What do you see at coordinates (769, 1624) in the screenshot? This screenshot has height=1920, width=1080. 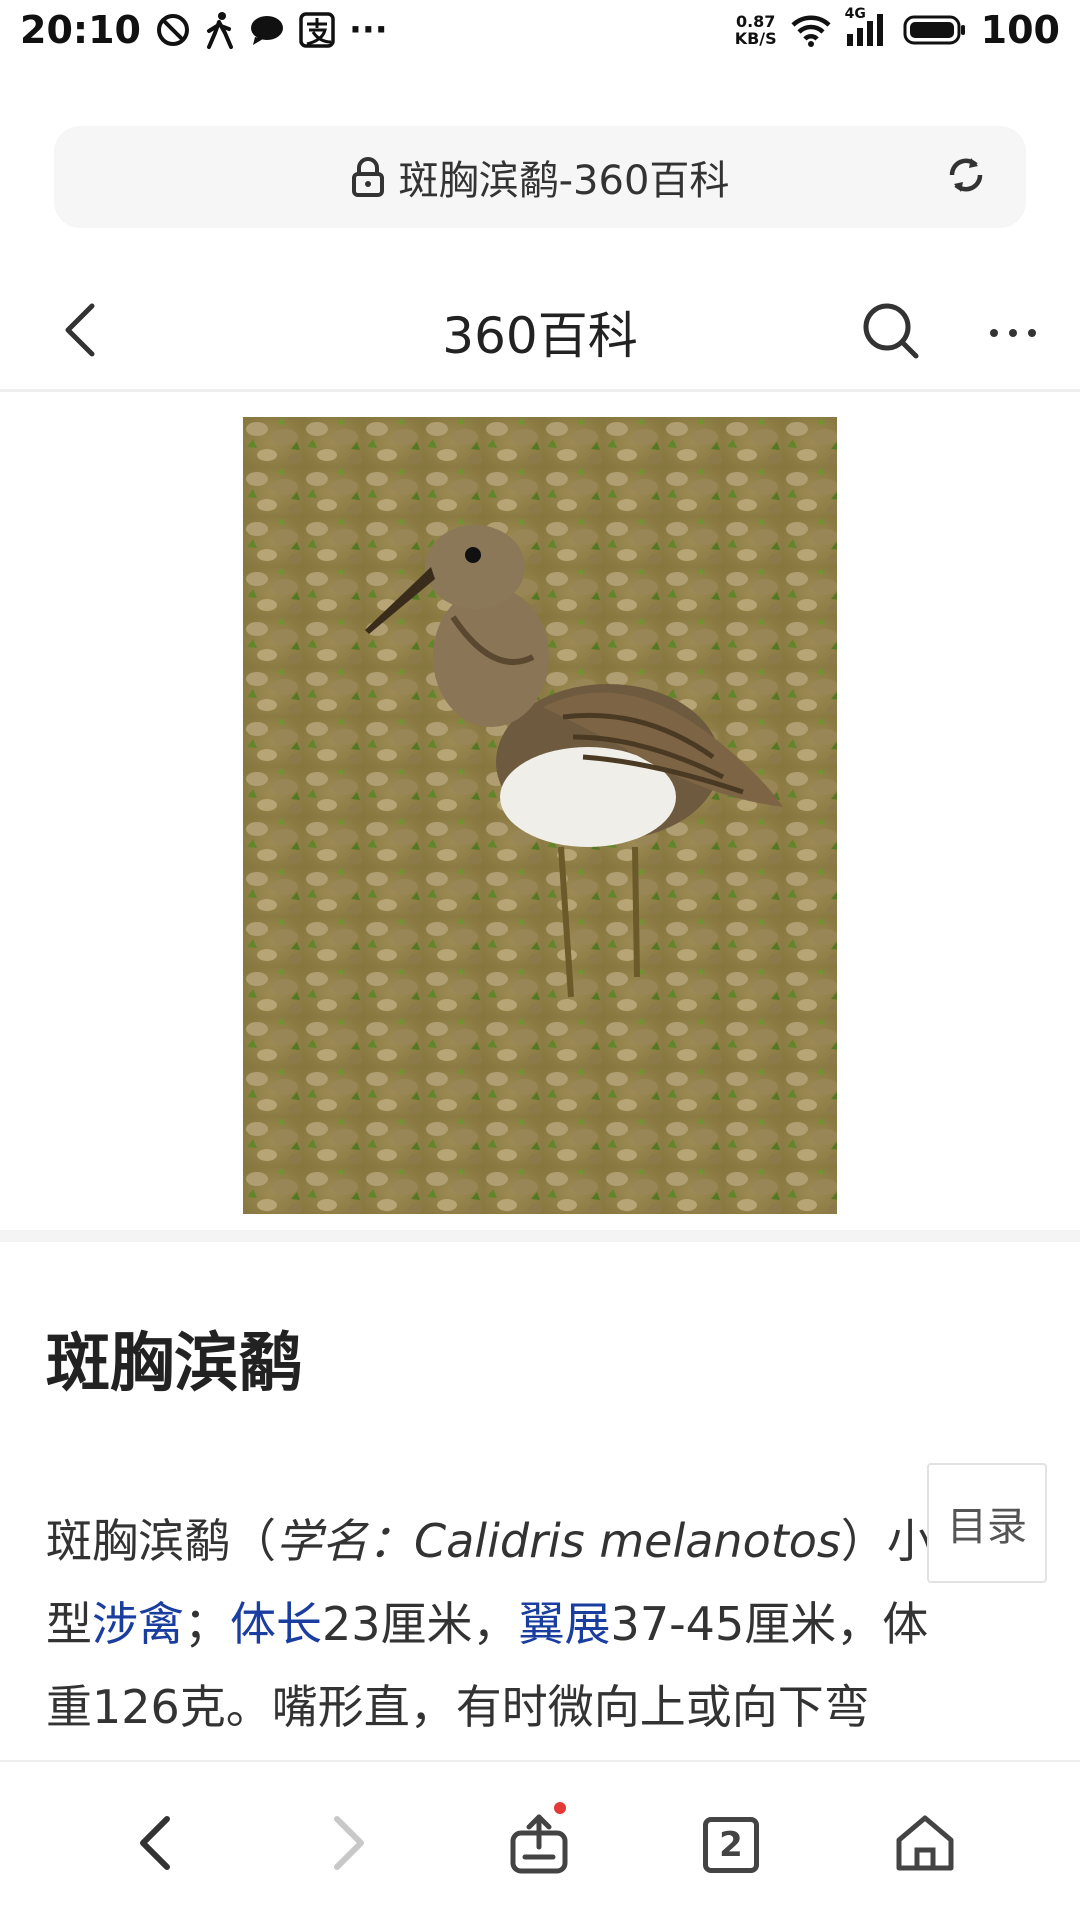 I see `body-text: 37-45厘米，体` at bounding box center [769, 1624].